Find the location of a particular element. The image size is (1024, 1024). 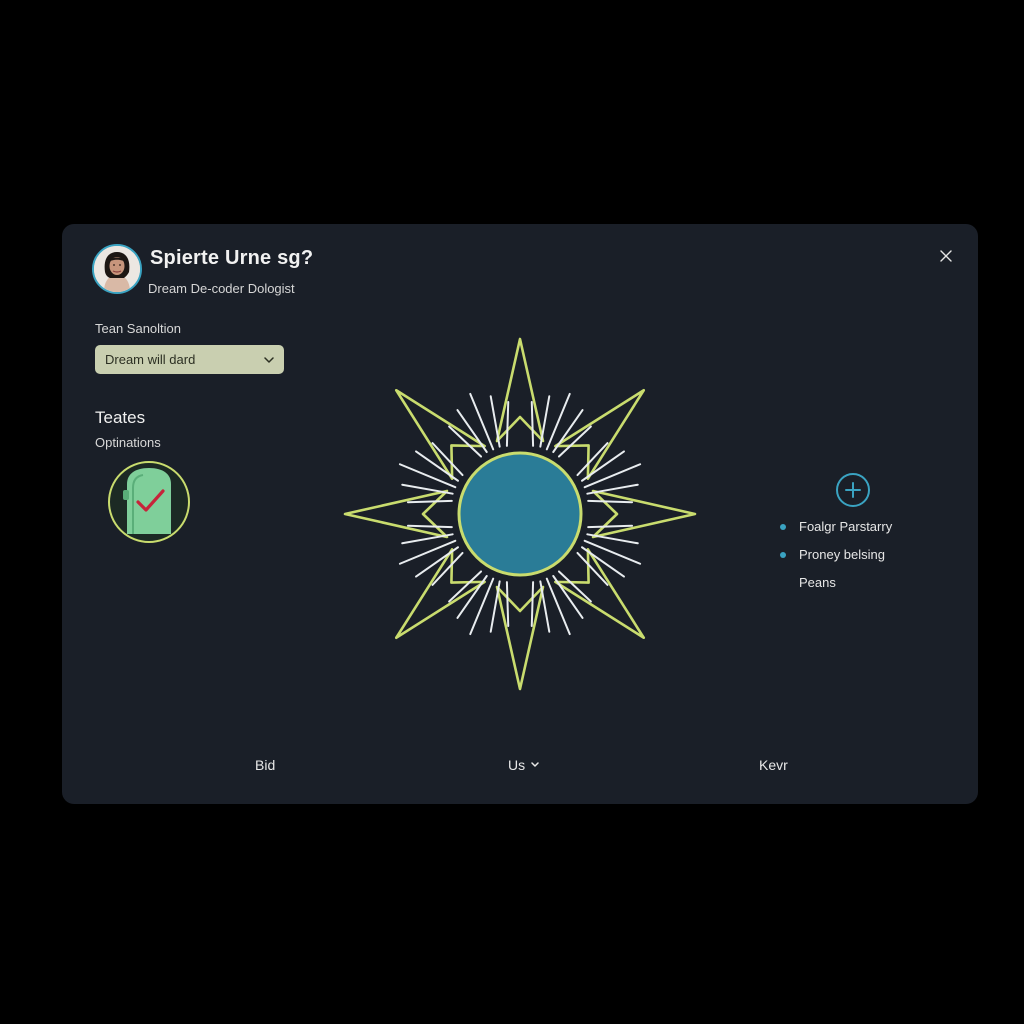

add-button is located at coordinates (853, 490).